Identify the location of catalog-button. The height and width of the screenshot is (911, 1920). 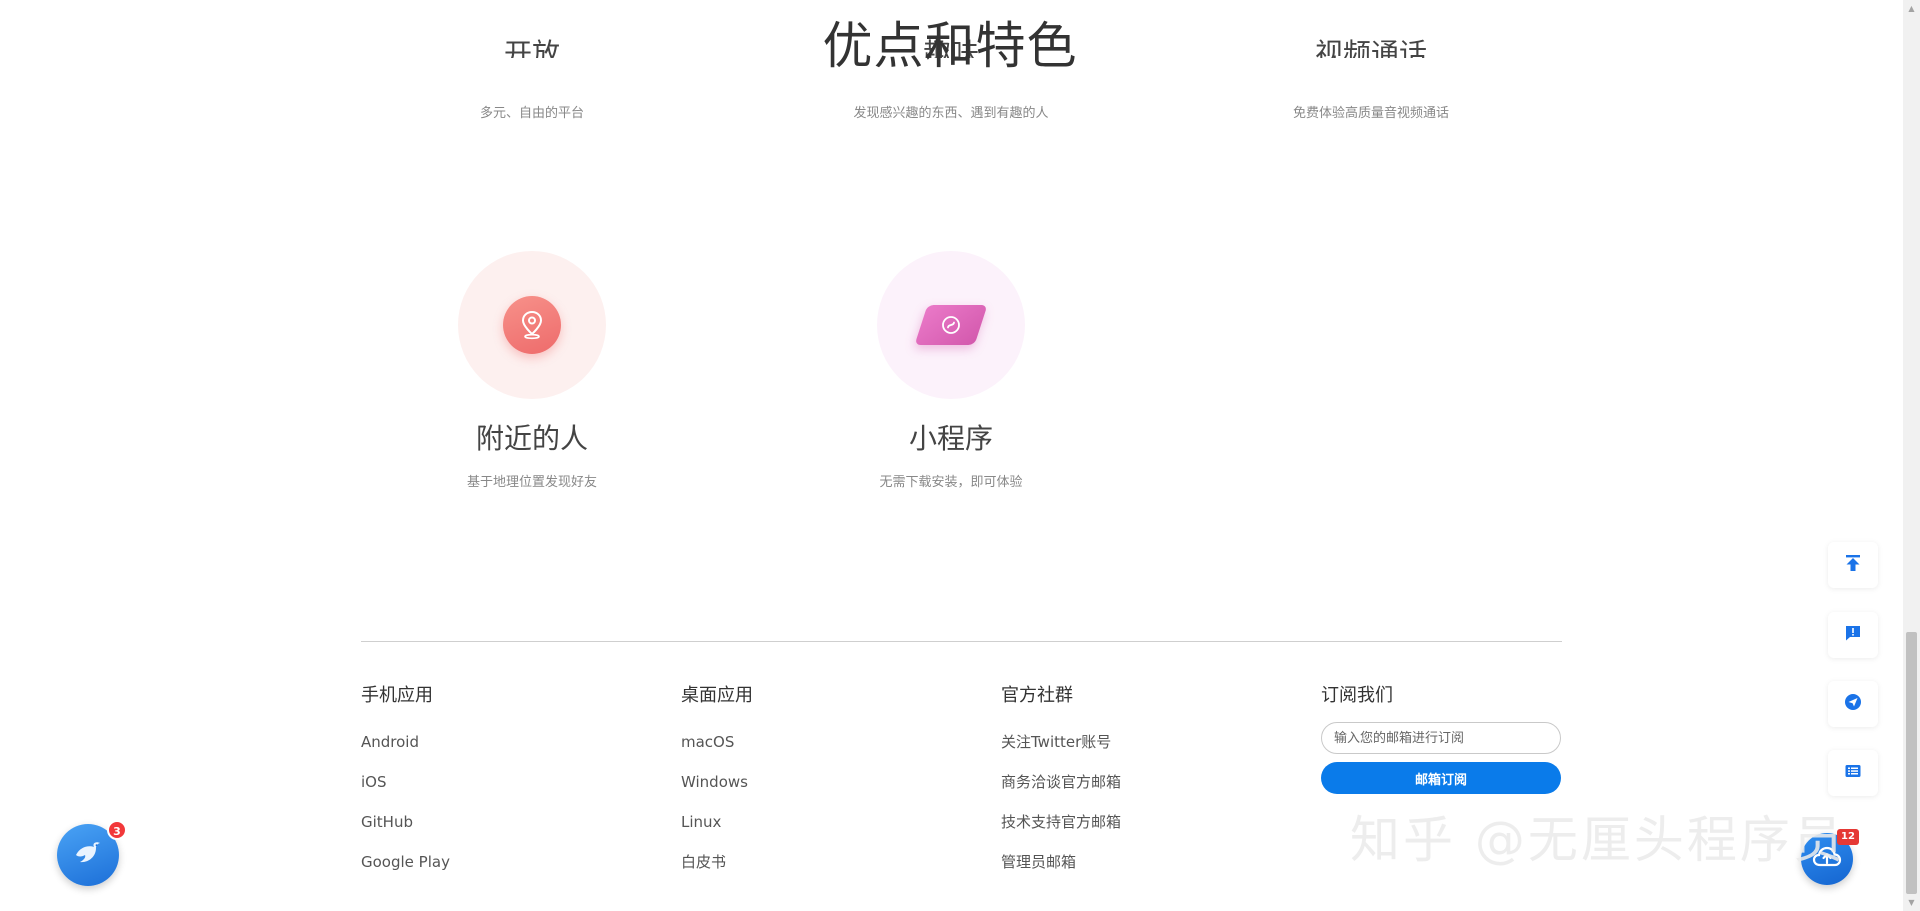
(1853, 773).